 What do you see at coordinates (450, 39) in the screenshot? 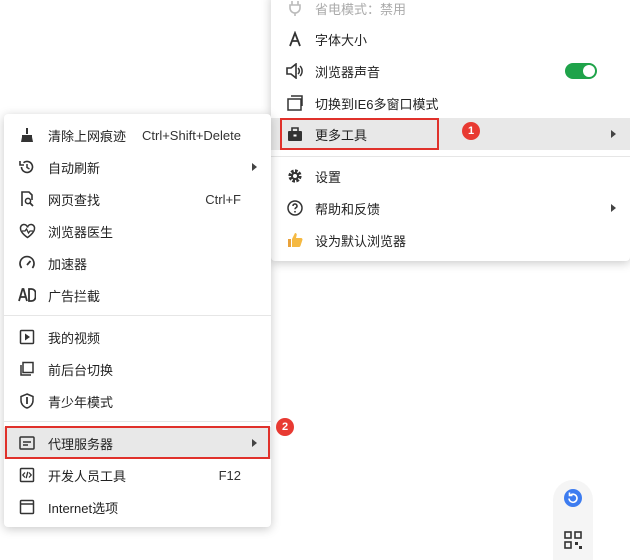
I see `menu-item-font-size: 字体大小` at bounding box center [450, 39].